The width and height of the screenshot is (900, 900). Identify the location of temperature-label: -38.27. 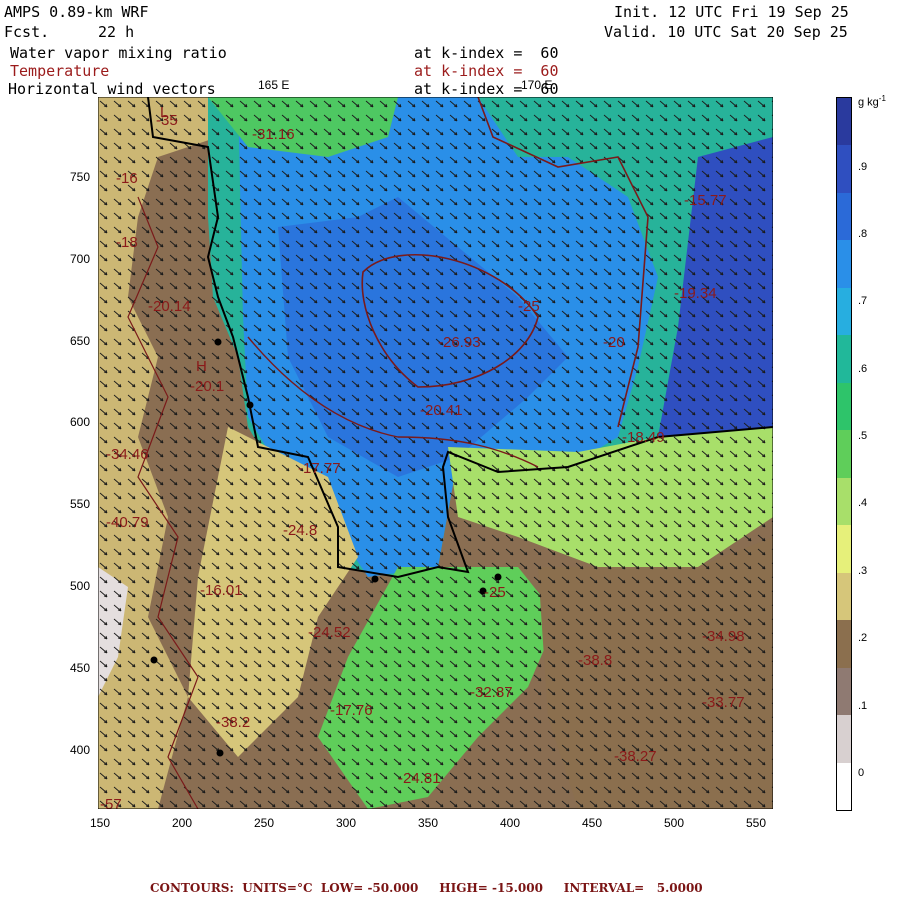
(635, 756).